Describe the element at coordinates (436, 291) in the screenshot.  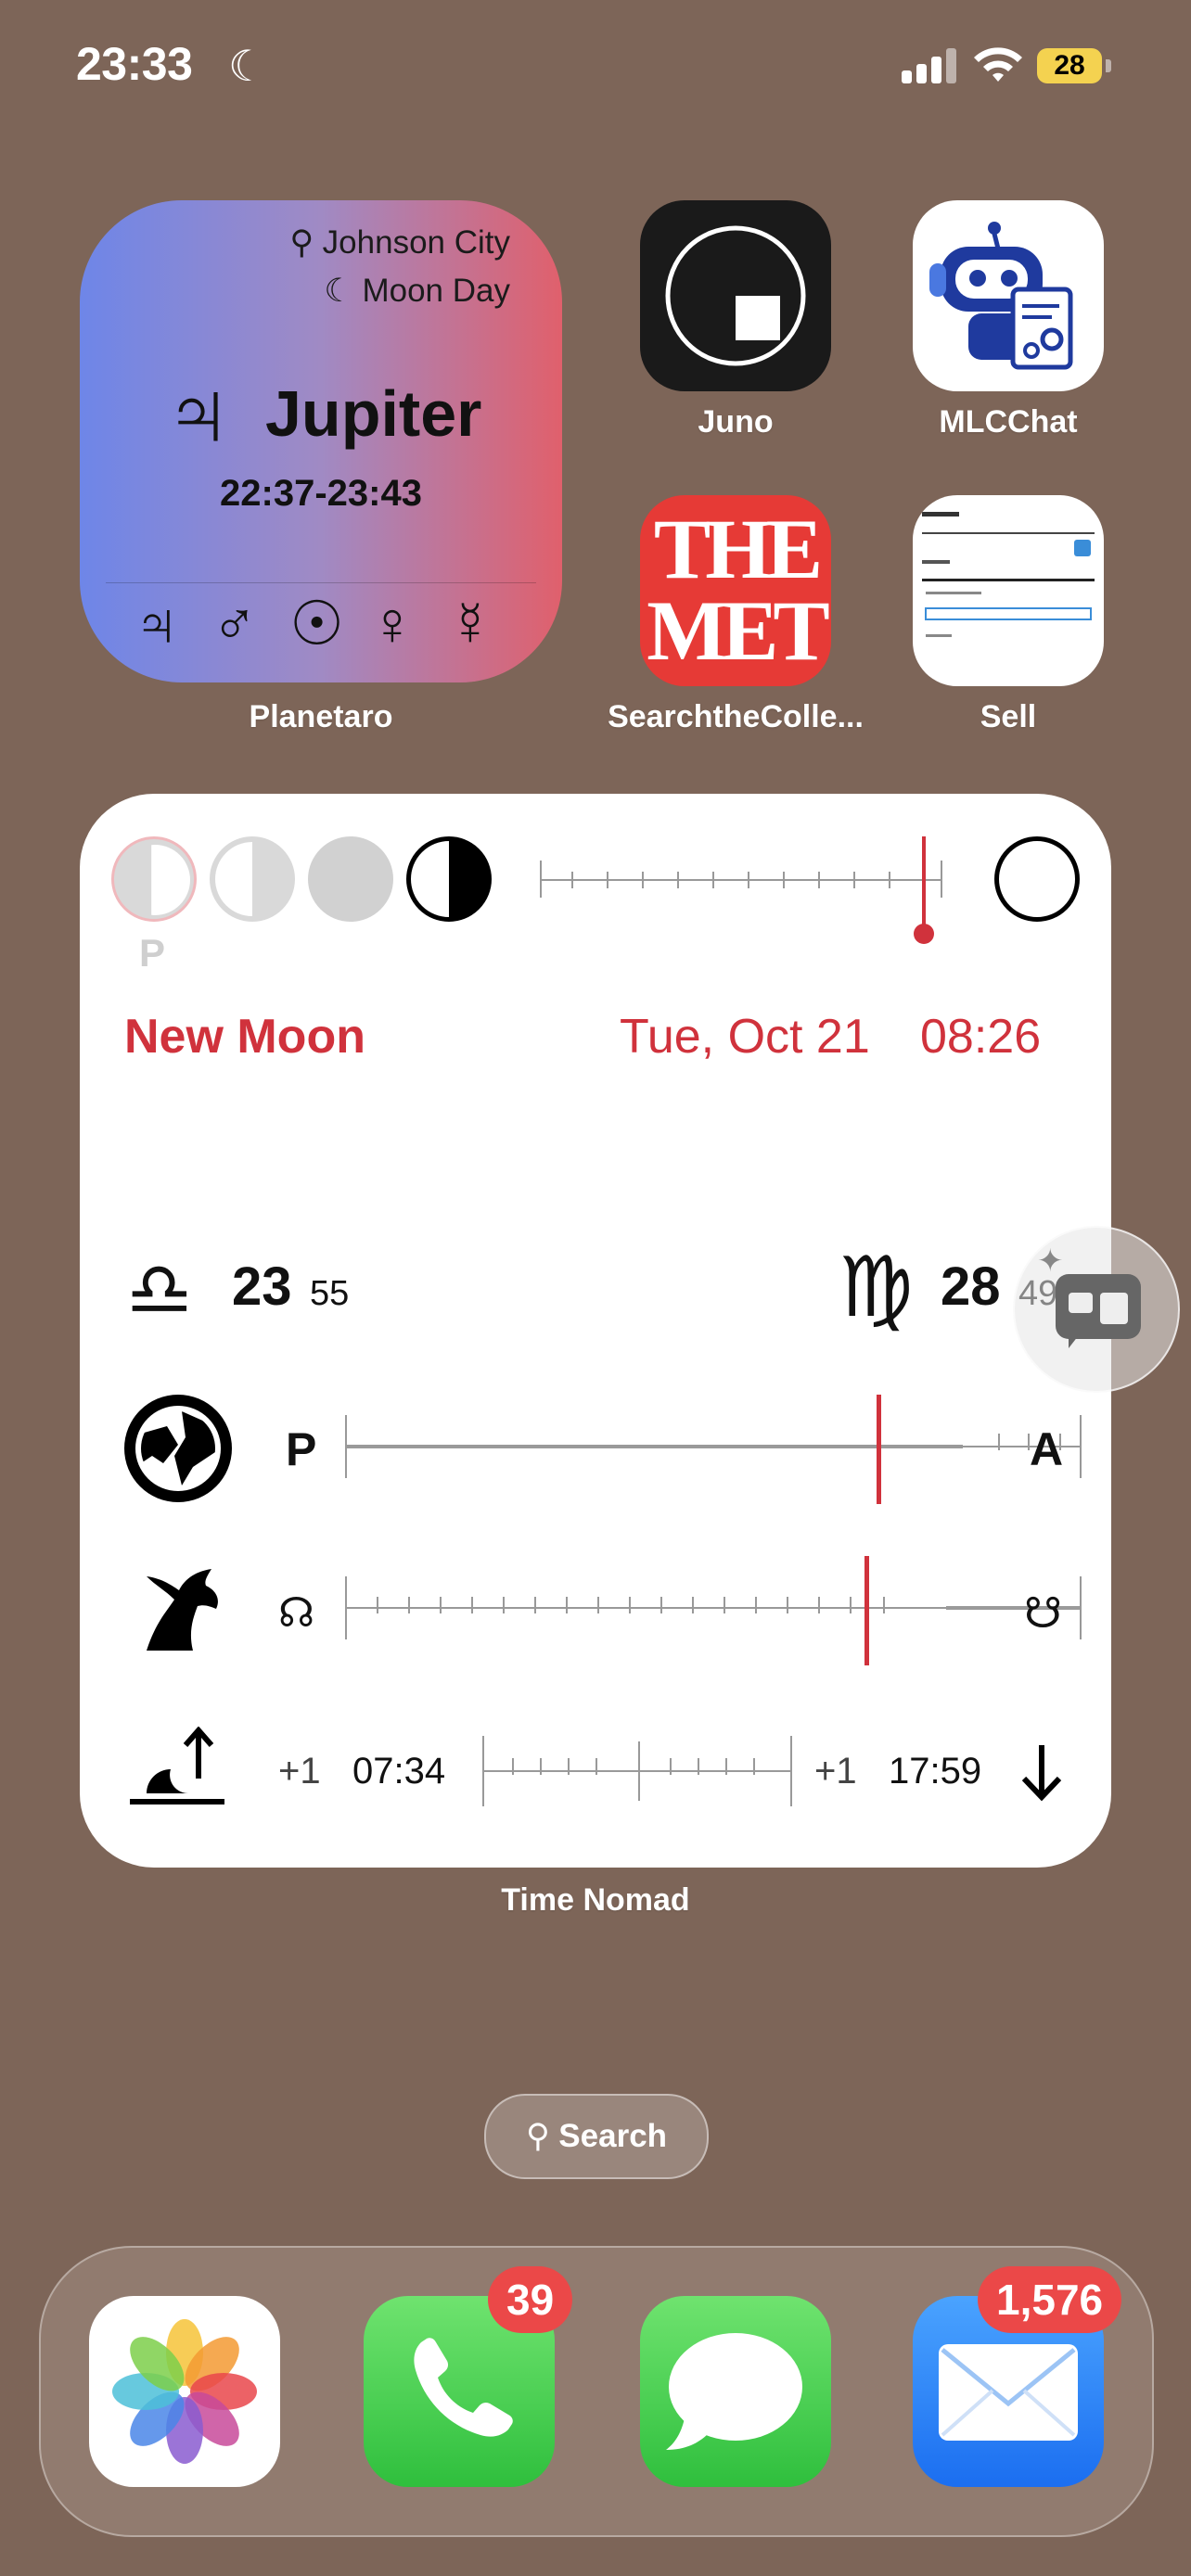
I see `day-text: Moon Day` at that location.